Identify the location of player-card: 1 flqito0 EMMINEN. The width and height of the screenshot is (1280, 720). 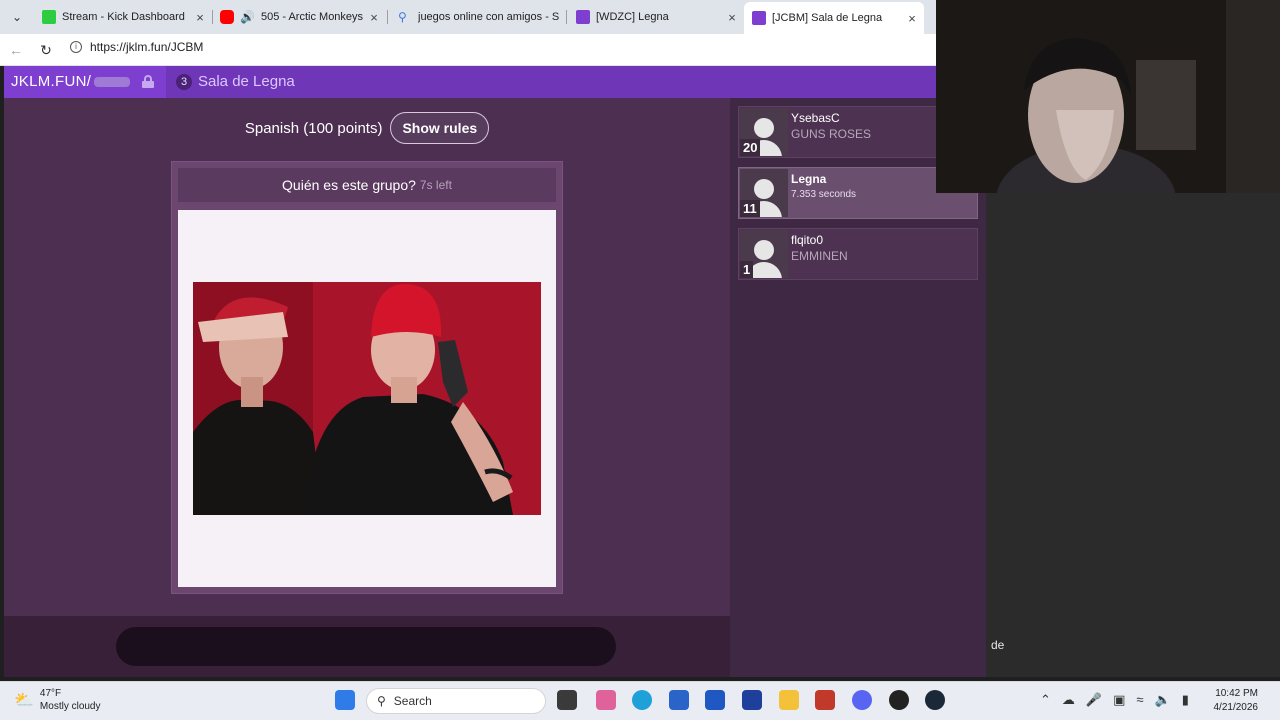
(858, 254).